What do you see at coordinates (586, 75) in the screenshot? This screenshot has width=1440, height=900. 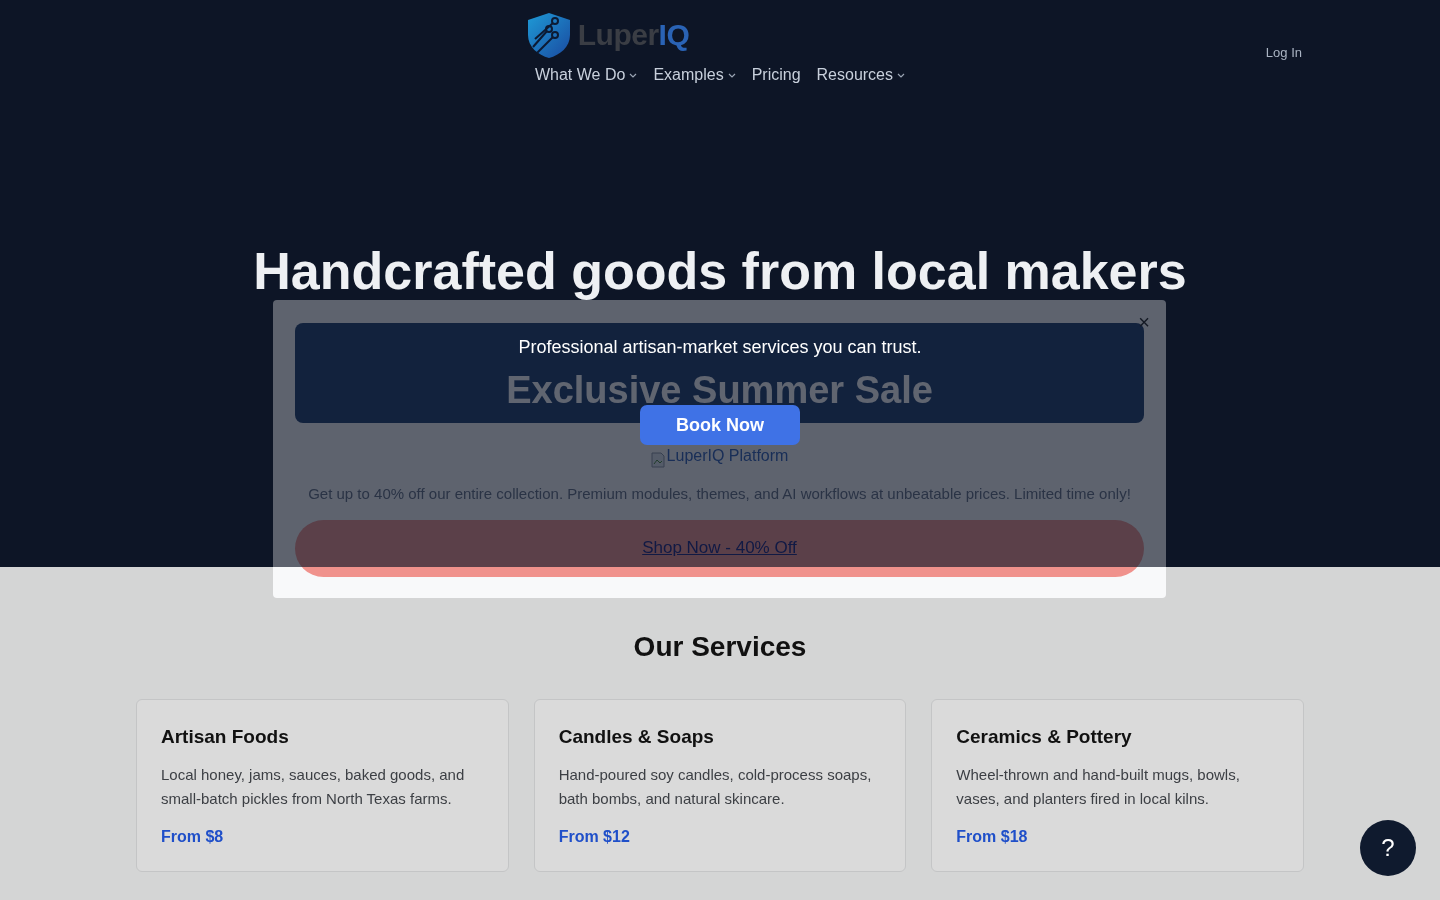 I see `nav-link: What We Do` at bounding box center [586, 75].